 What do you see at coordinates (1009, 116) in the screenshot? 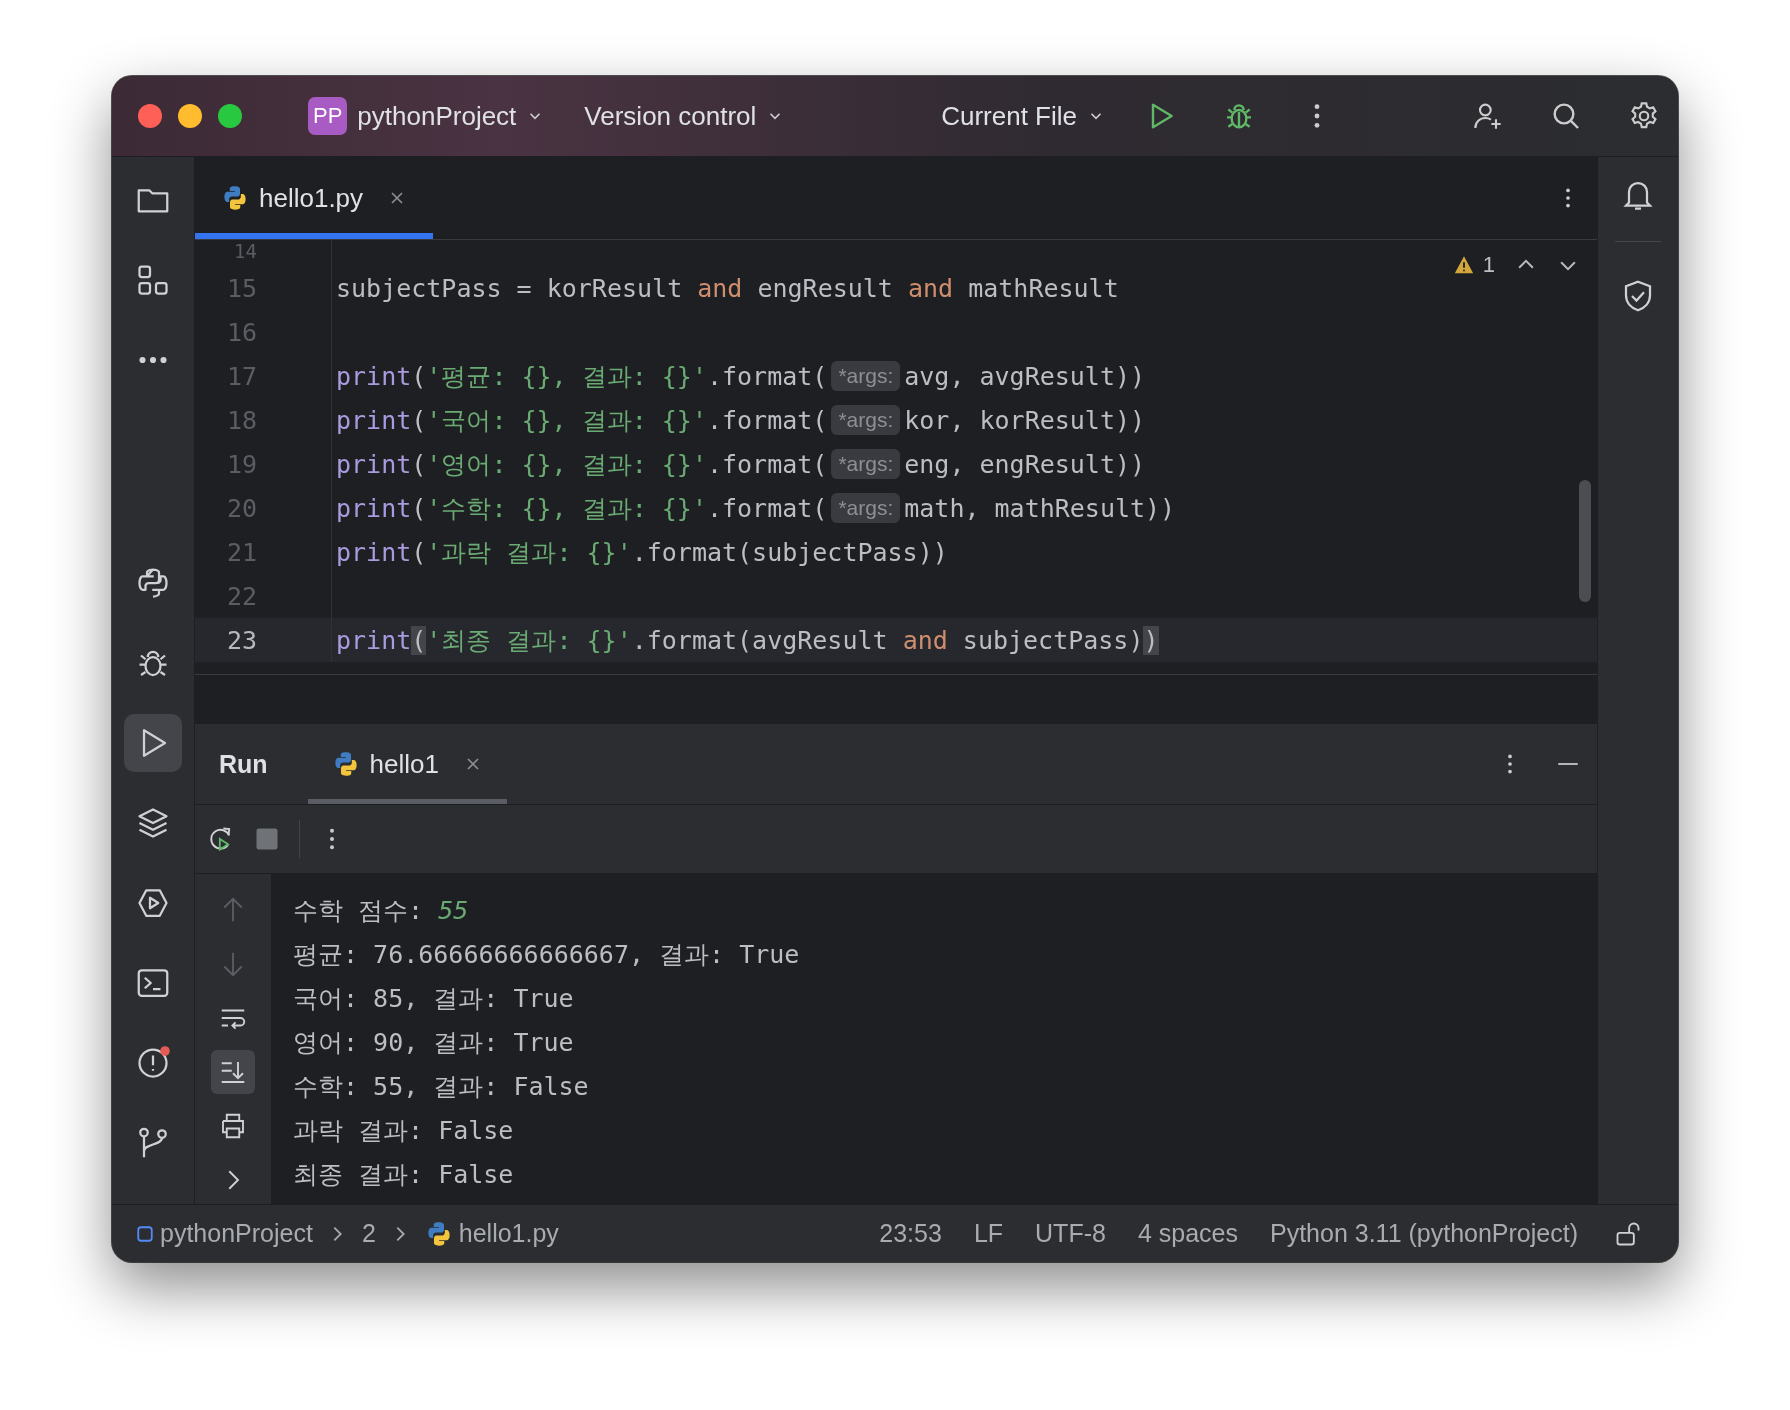
I see `run-configuration-label: Current File` at bounding box center [1009, 116].